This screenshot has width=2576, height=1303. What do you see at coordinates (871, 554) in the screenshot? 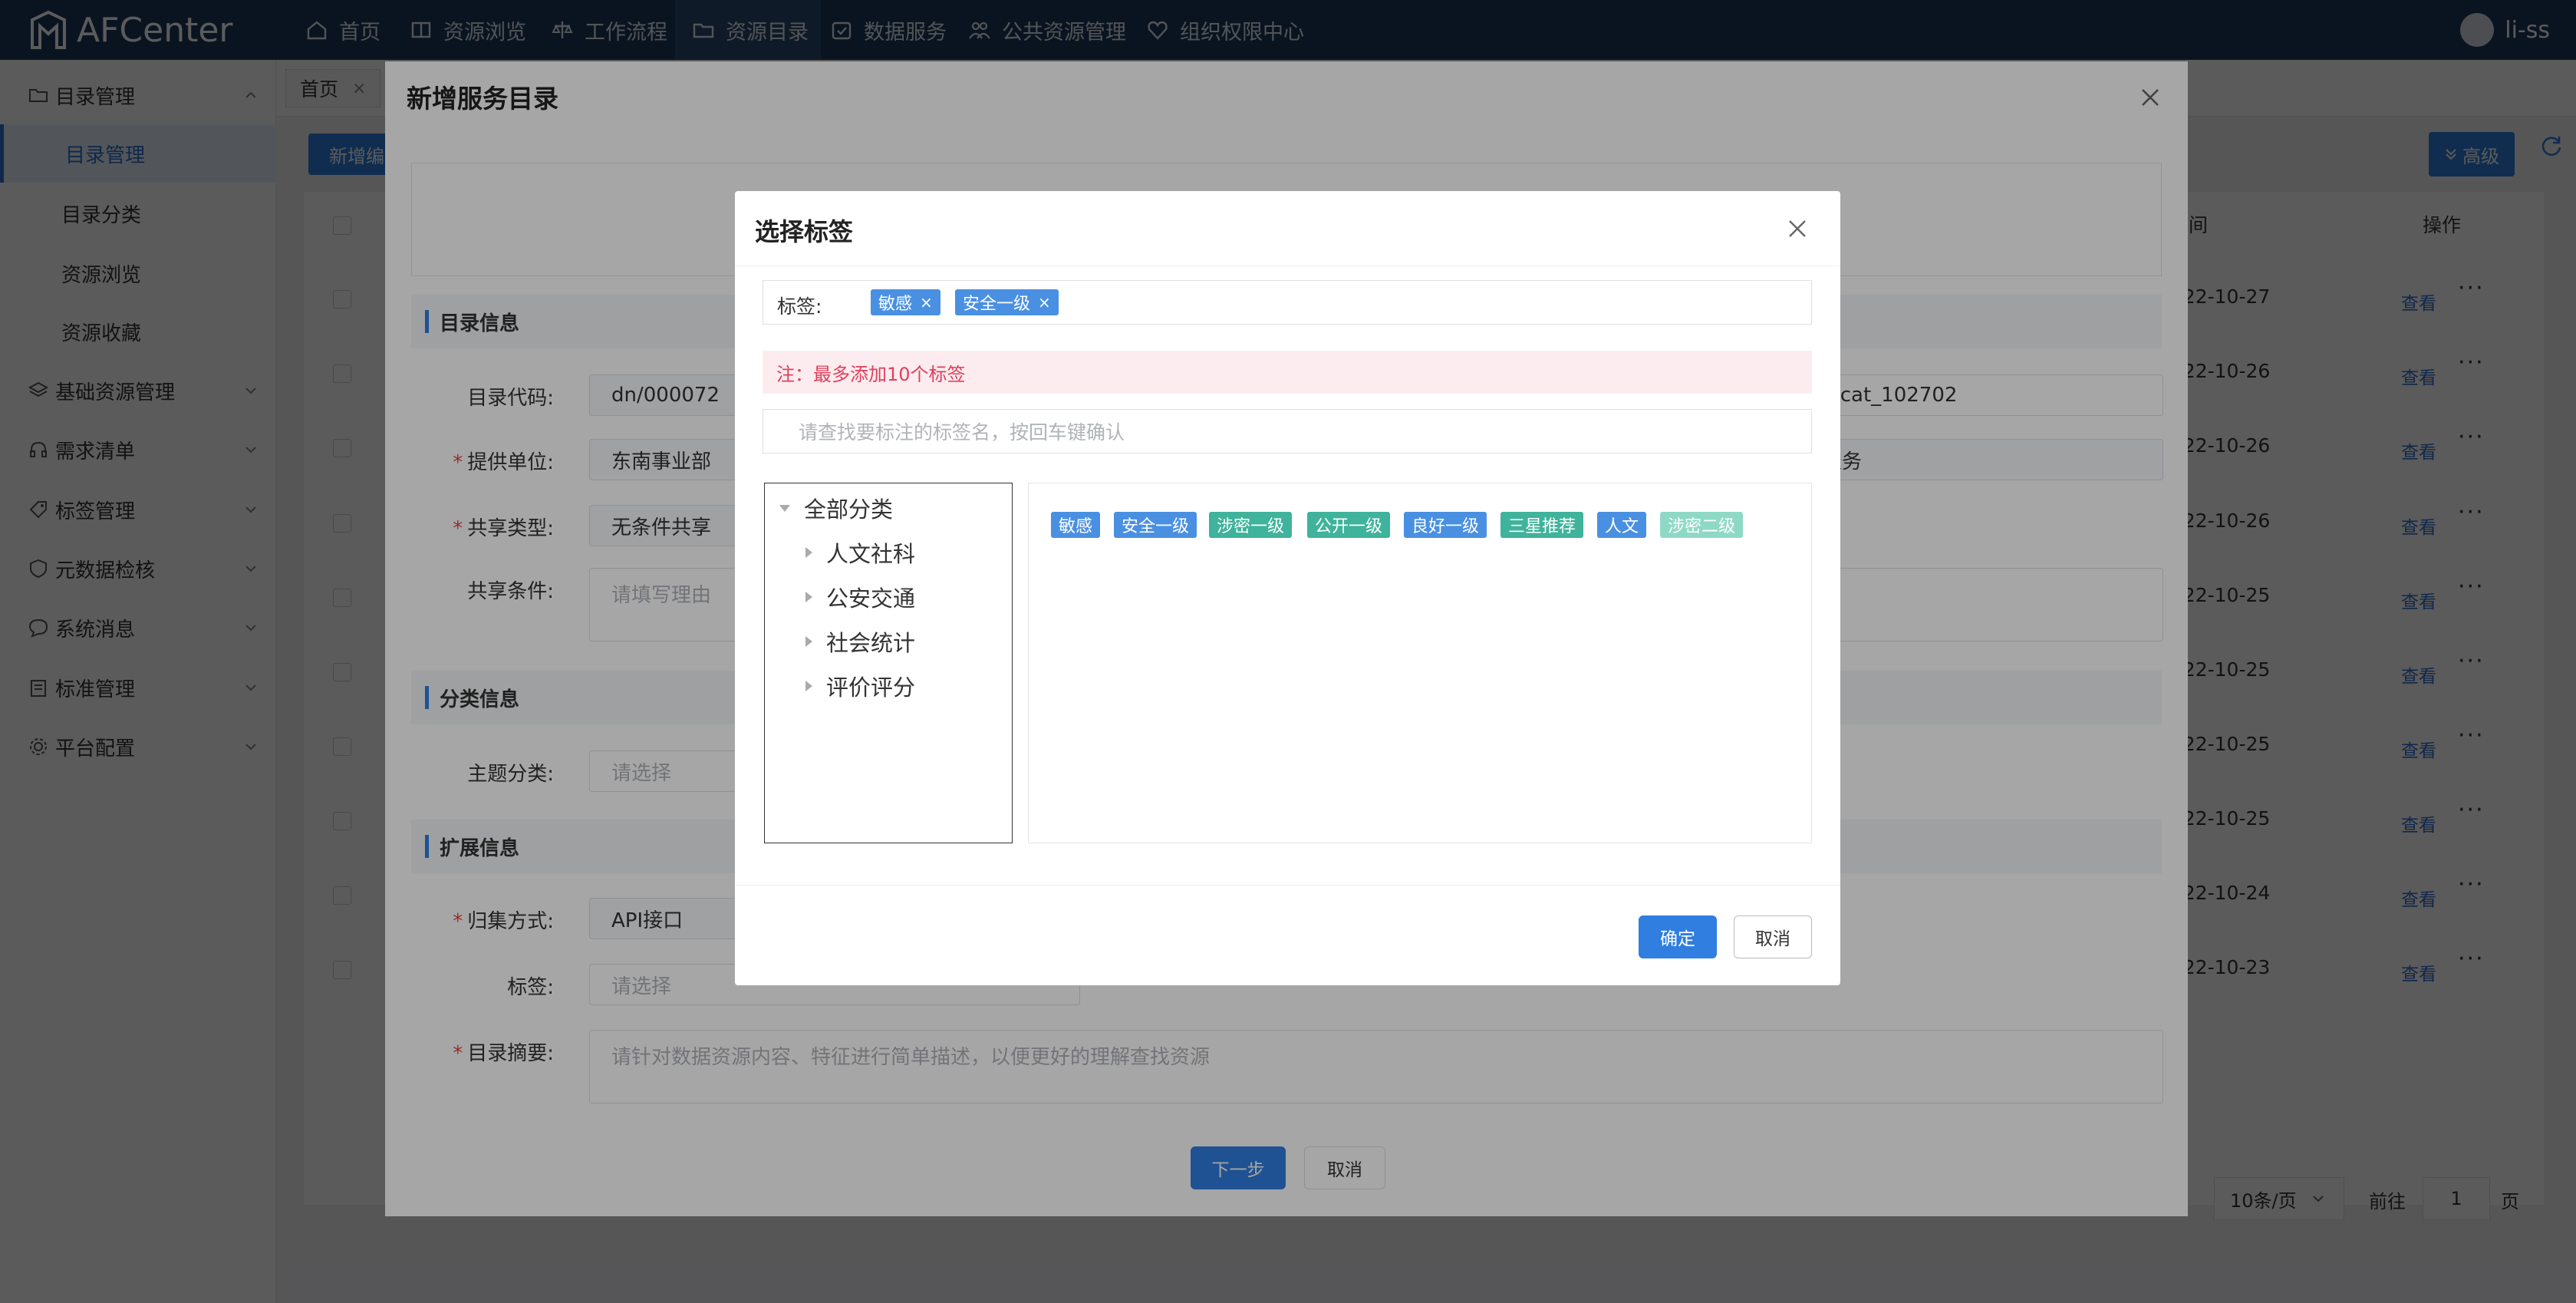
I see `tree-node-label: 人文社科` at bounding box center [871, 554].